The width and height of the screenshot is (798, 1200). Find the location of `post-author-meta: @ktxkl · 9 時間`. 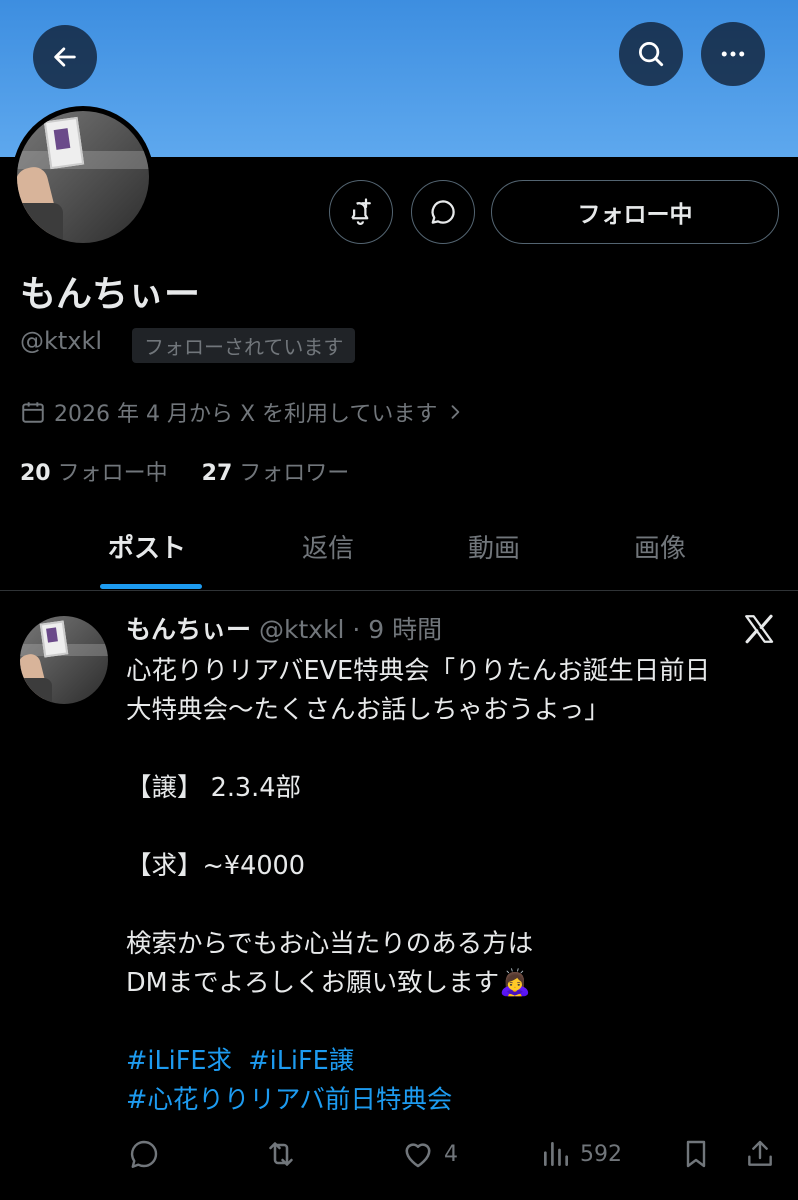

post-author-meta: @ktxkl · 9 時間 is located at coordinates (350, 629).